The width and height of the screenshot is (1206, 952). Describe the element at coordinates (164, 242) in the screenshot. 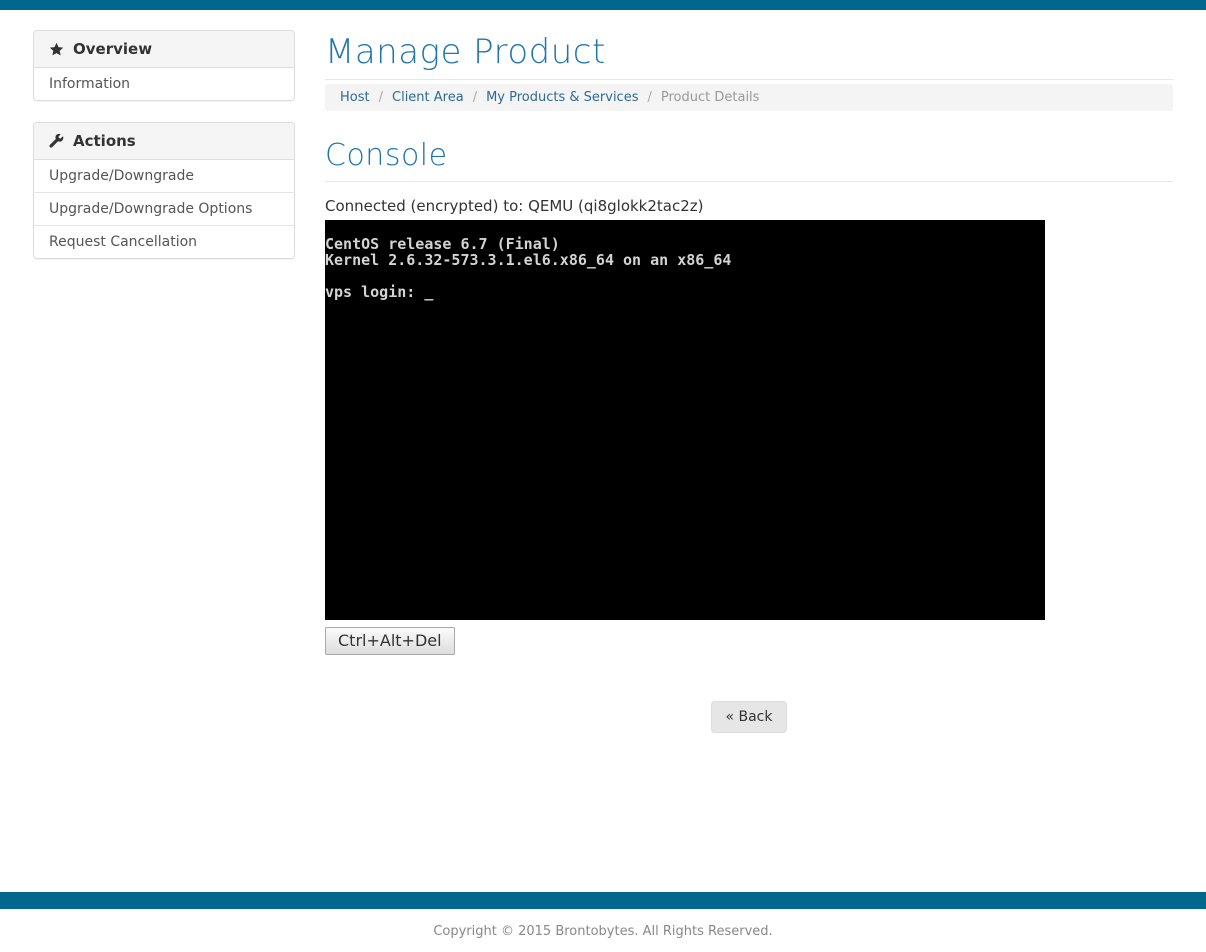

I see `sidebar-item-request-cancellation: Request Cancellation` at that location.